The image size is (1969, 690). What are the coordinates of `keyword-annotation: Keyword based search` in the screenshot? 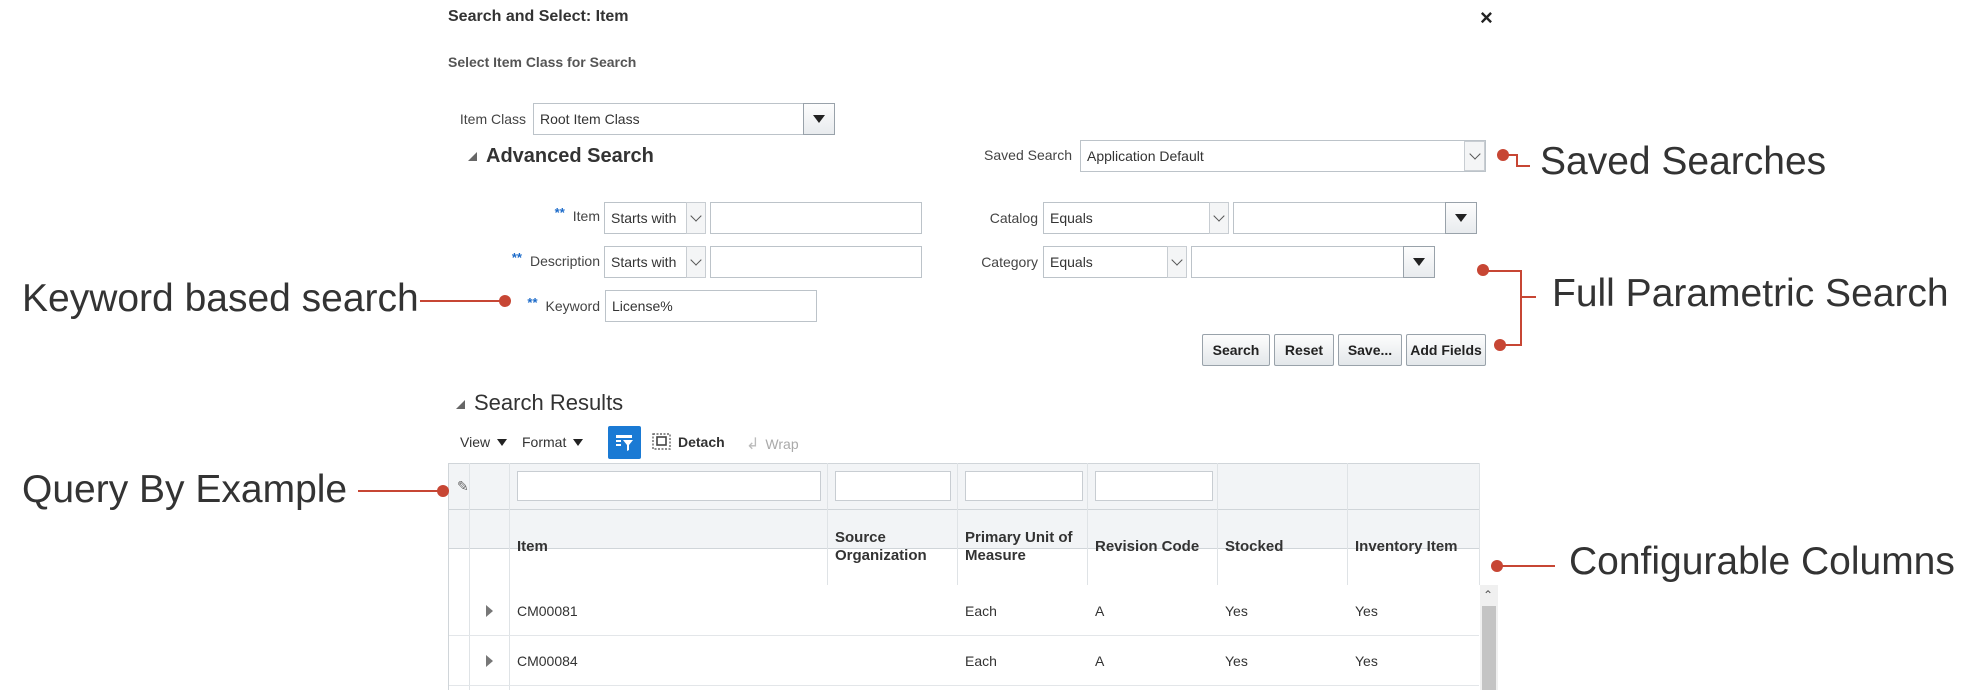 It's located at (220, 298).